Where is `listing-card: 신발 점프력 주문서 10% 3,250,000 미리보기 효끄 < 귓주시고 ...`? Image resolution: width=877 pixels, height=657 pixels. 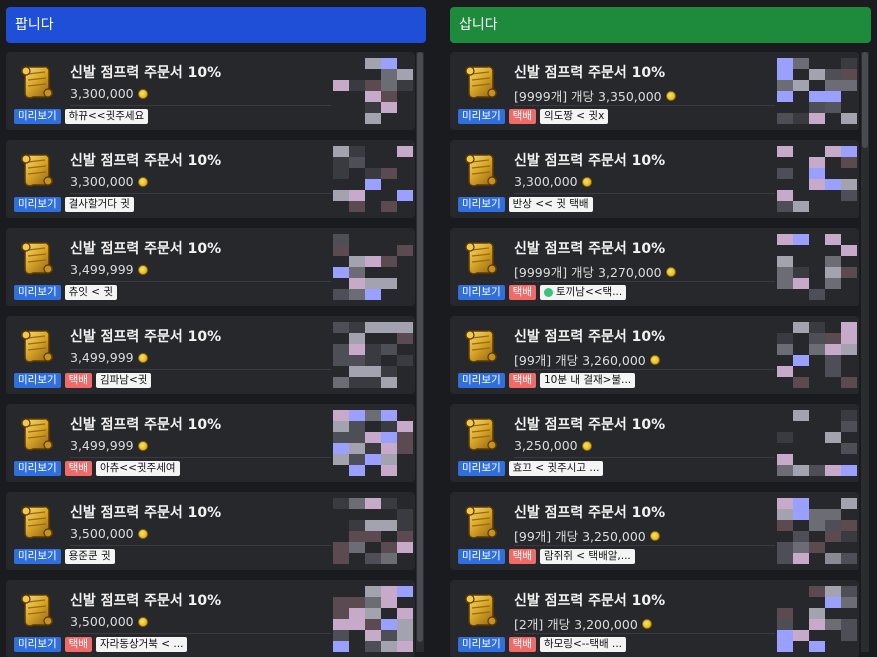 listing-card: 신발 점프력 주문서 10% 3,250,000 미리보기 효끄 < 귓주시고 ... is located at coordinates (654, 443).